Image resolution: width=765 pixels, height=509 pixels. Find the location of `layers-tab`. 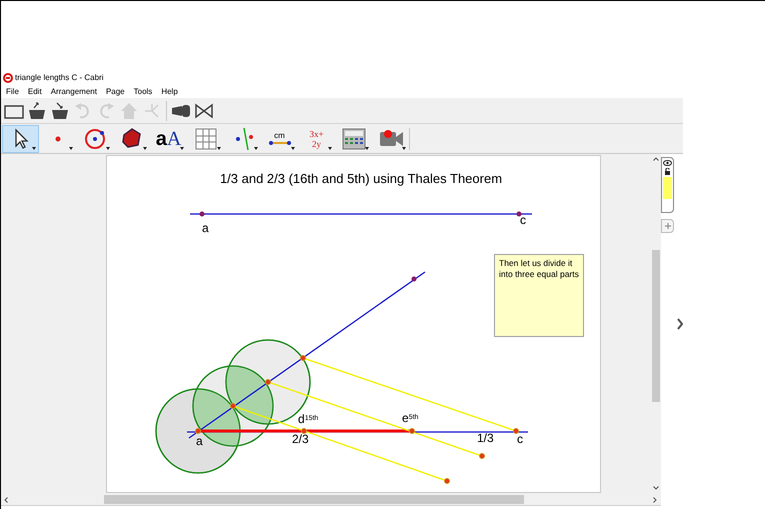

layers-tab is located at coordinates (667, 185).